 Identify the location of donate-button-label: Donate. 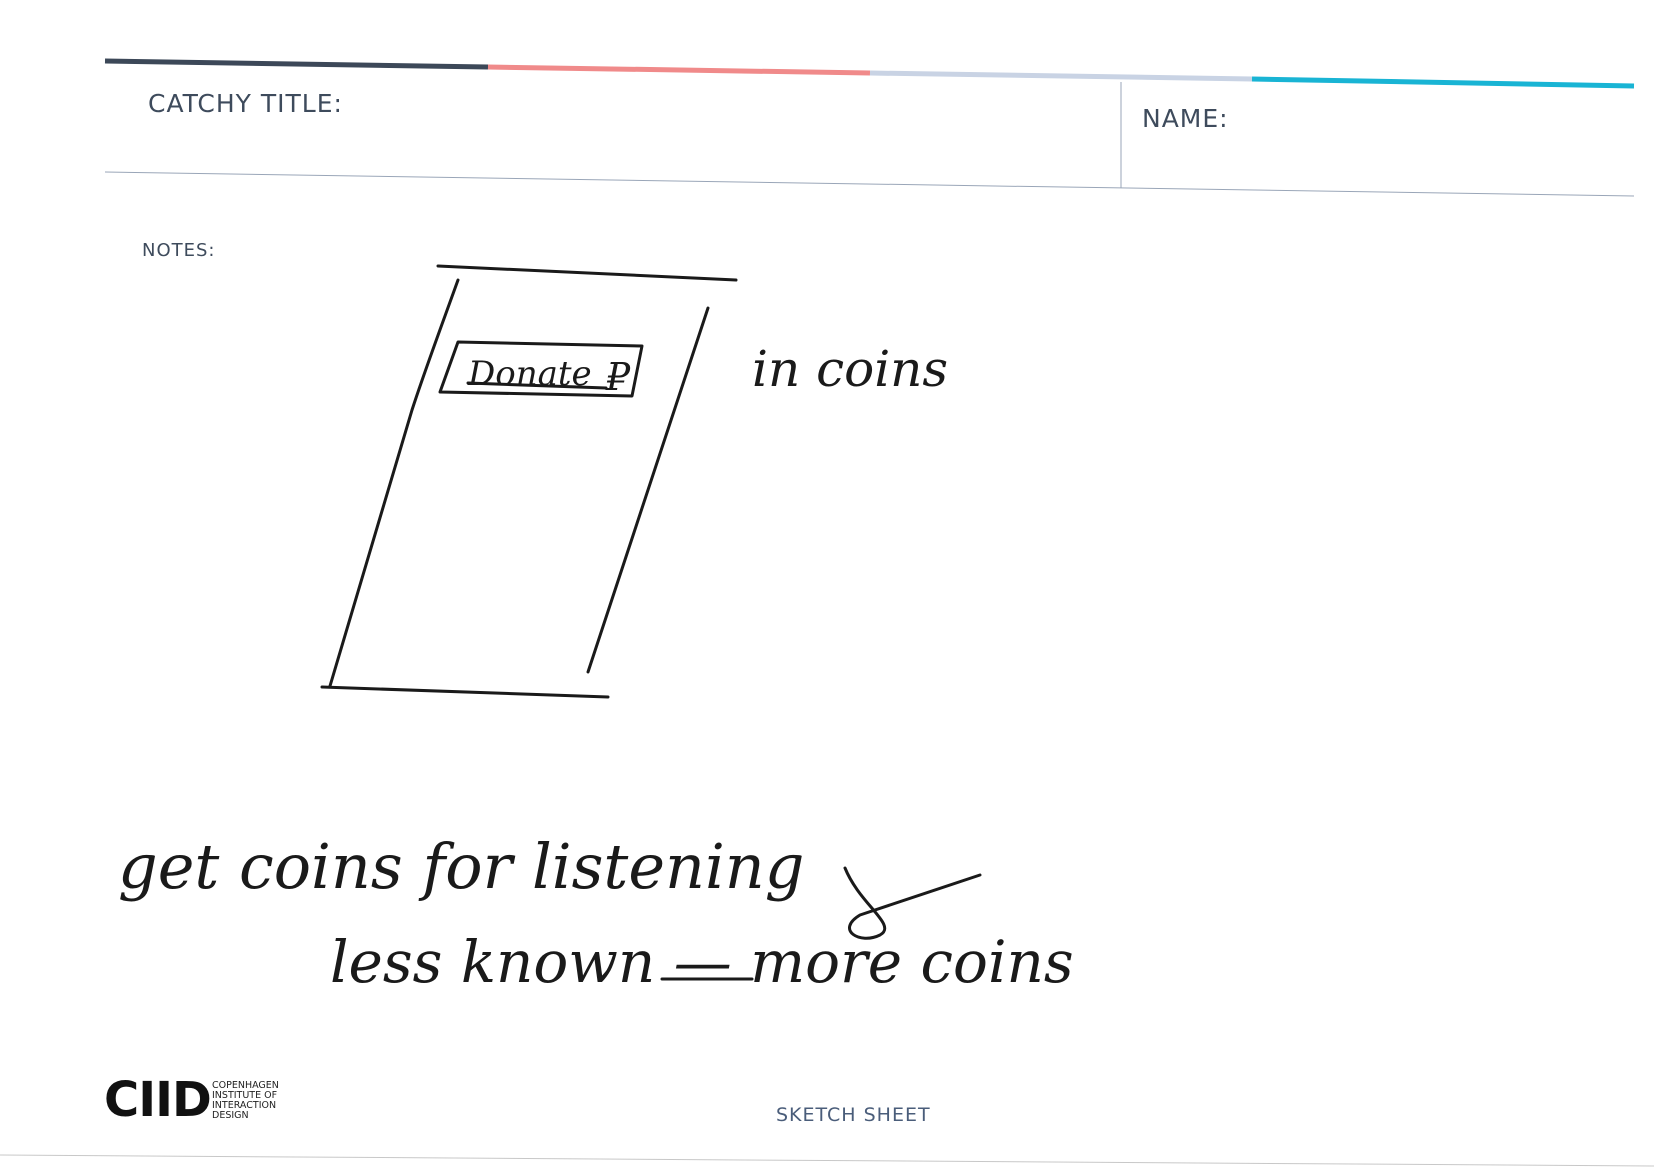
(529, 374).